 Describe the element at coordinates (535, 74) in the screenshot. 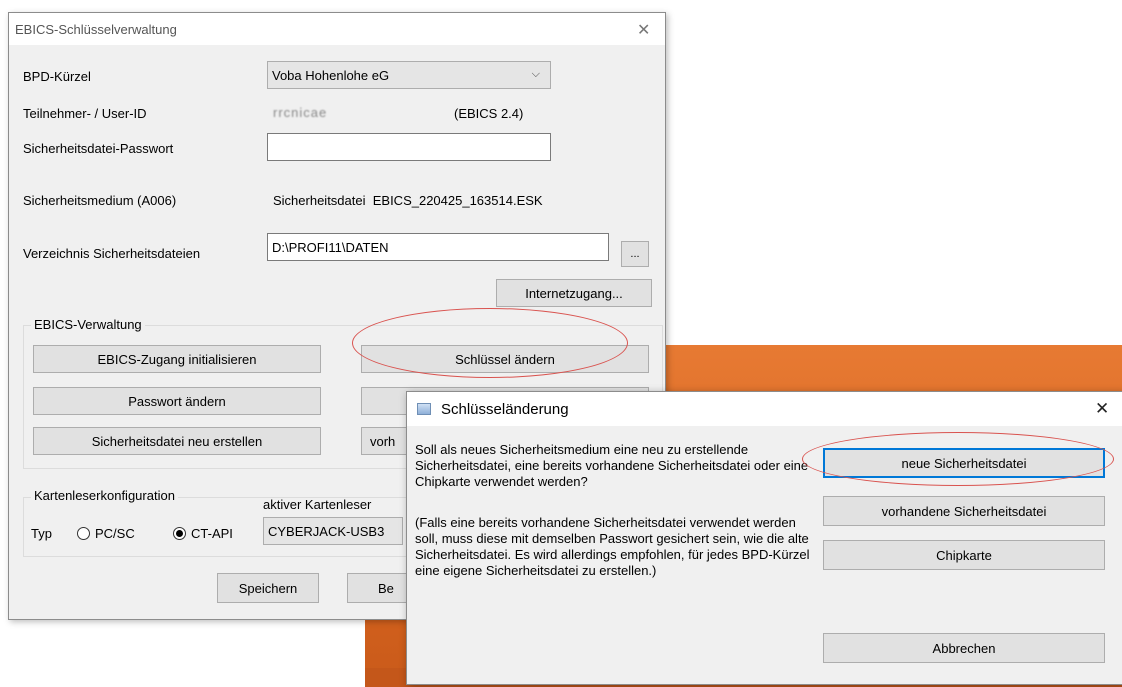

I see `chevron-down-icon: ⌵` at that location.